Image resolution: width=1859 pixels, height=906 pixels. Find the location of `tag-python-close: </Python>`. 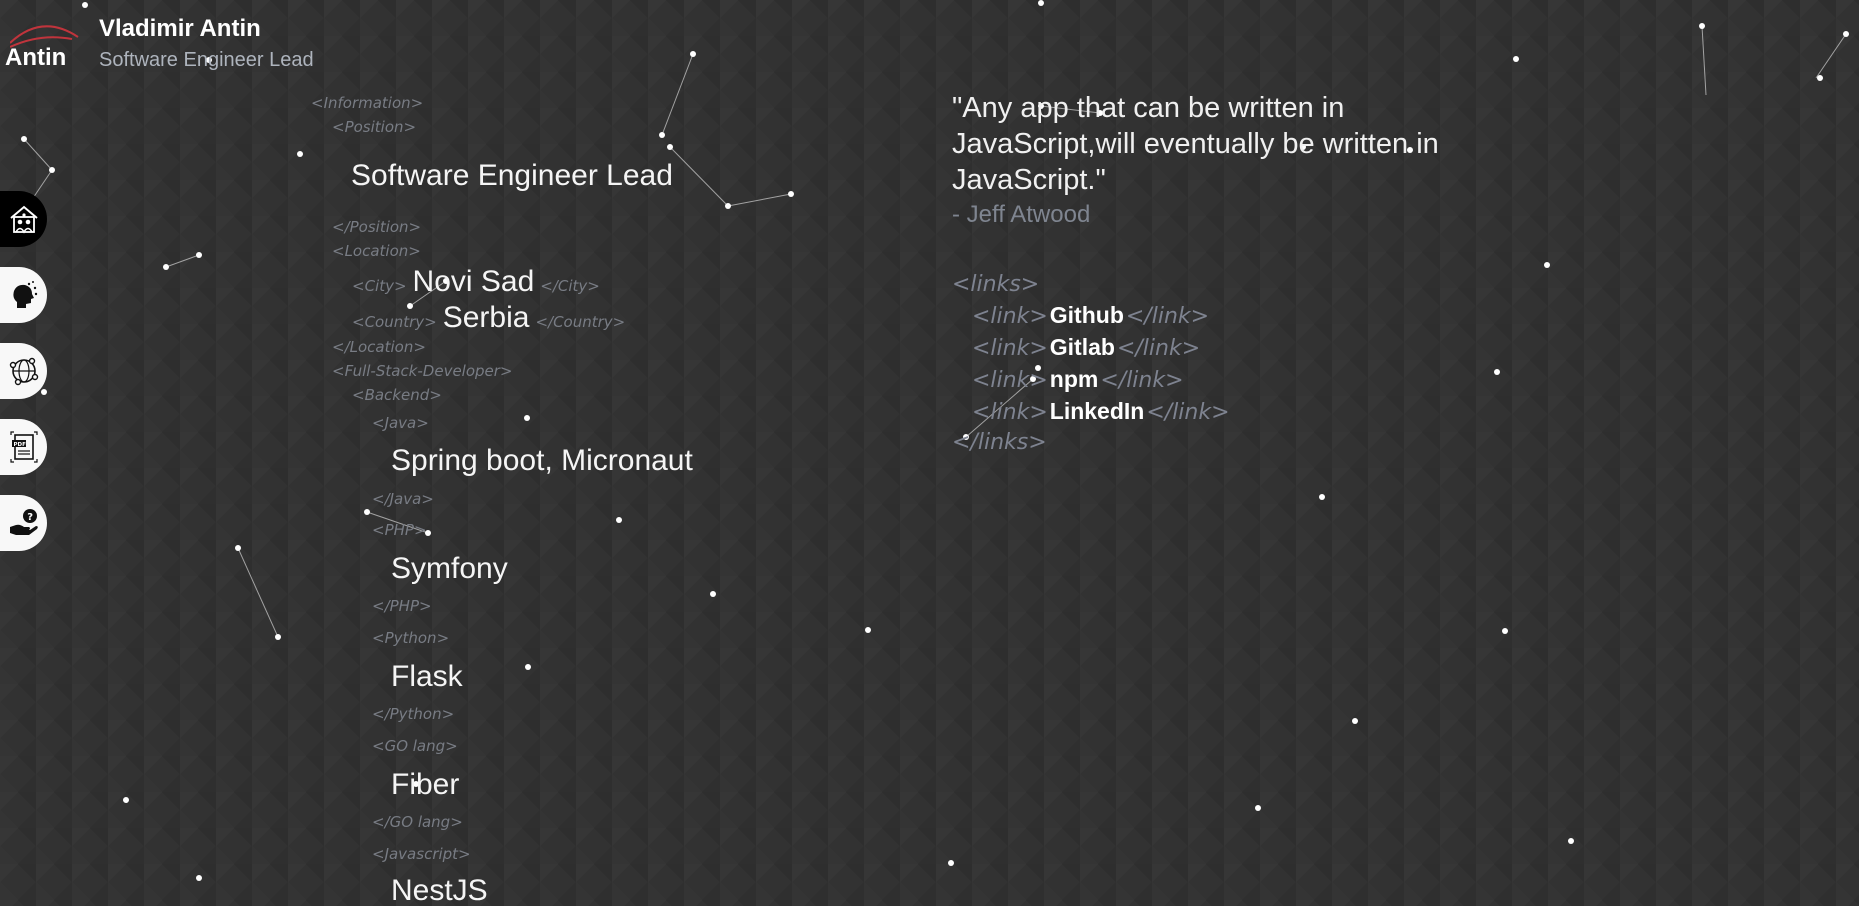

tag-python-close: </Python> is located at coordinates (413, 714).